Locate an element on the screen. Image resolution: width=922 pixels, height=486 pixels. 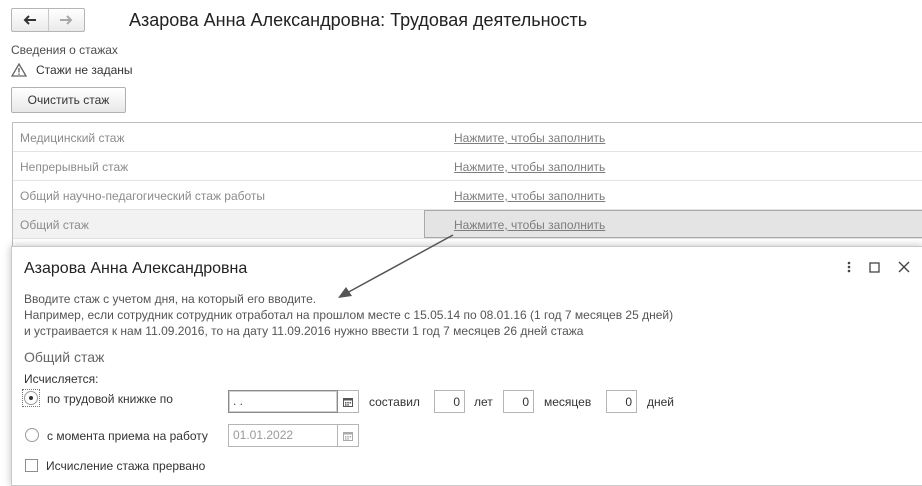
days-label: дней is located at coordinates (661, 402).